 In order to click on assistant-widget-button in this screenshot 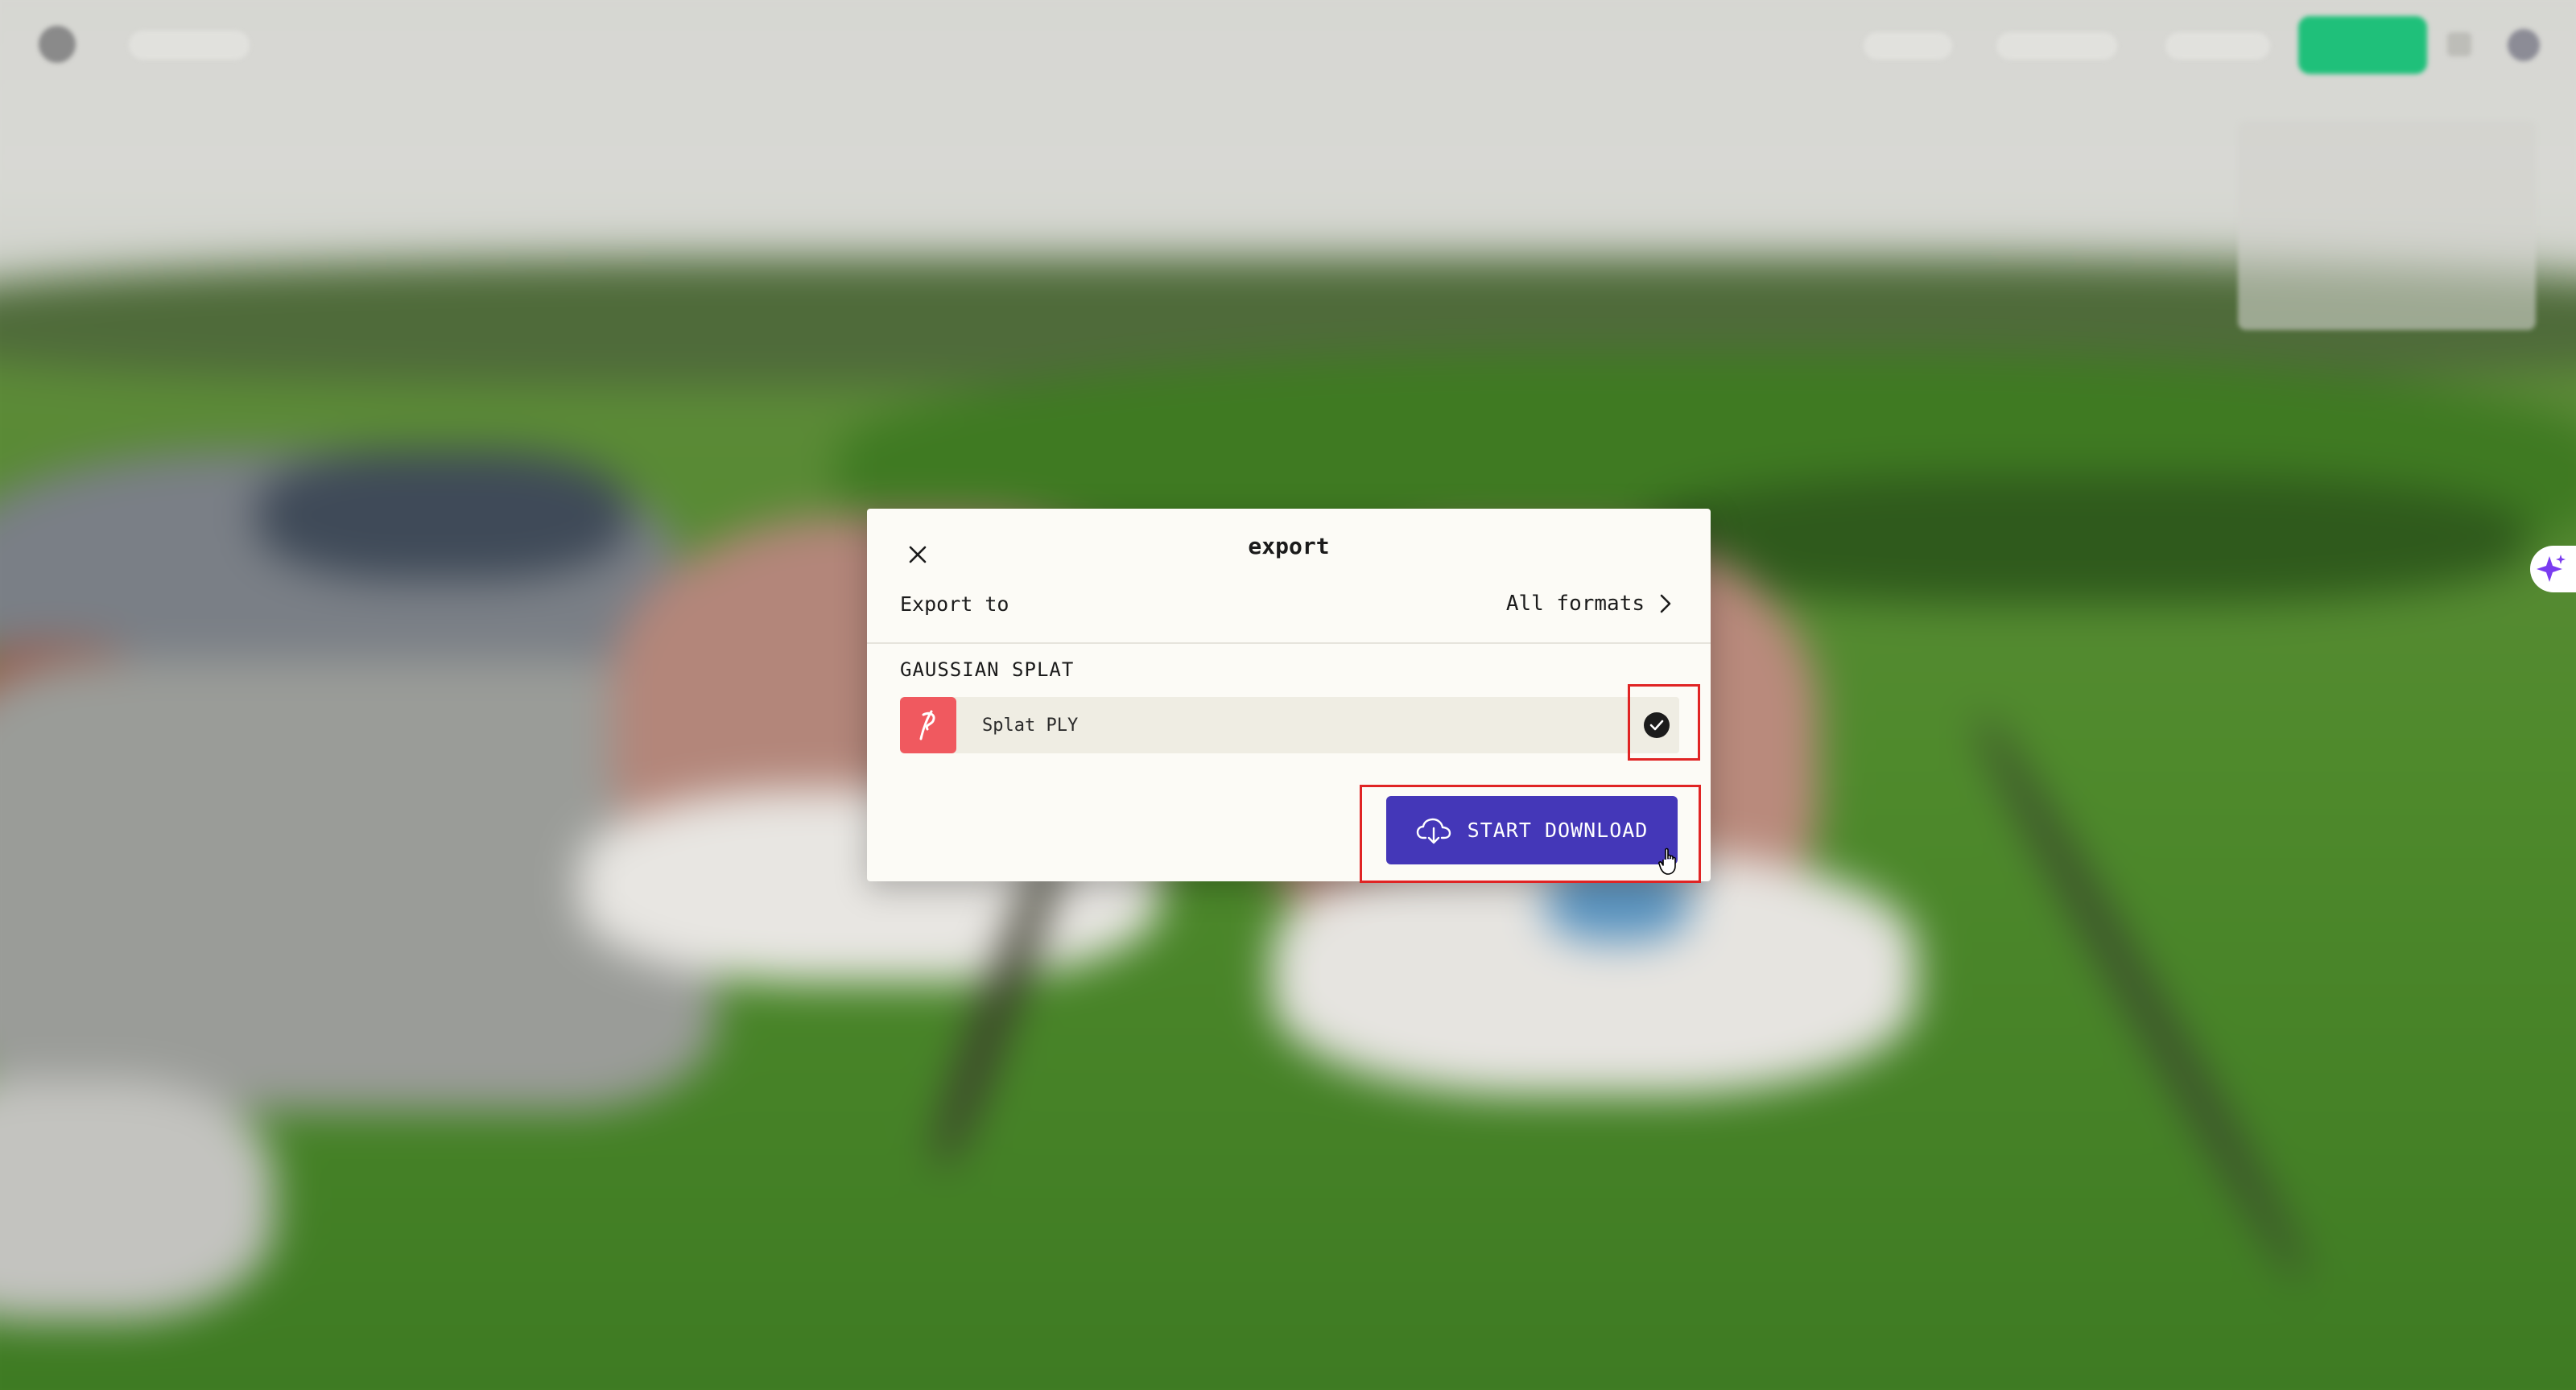, I will do `click(2553, 569)`.